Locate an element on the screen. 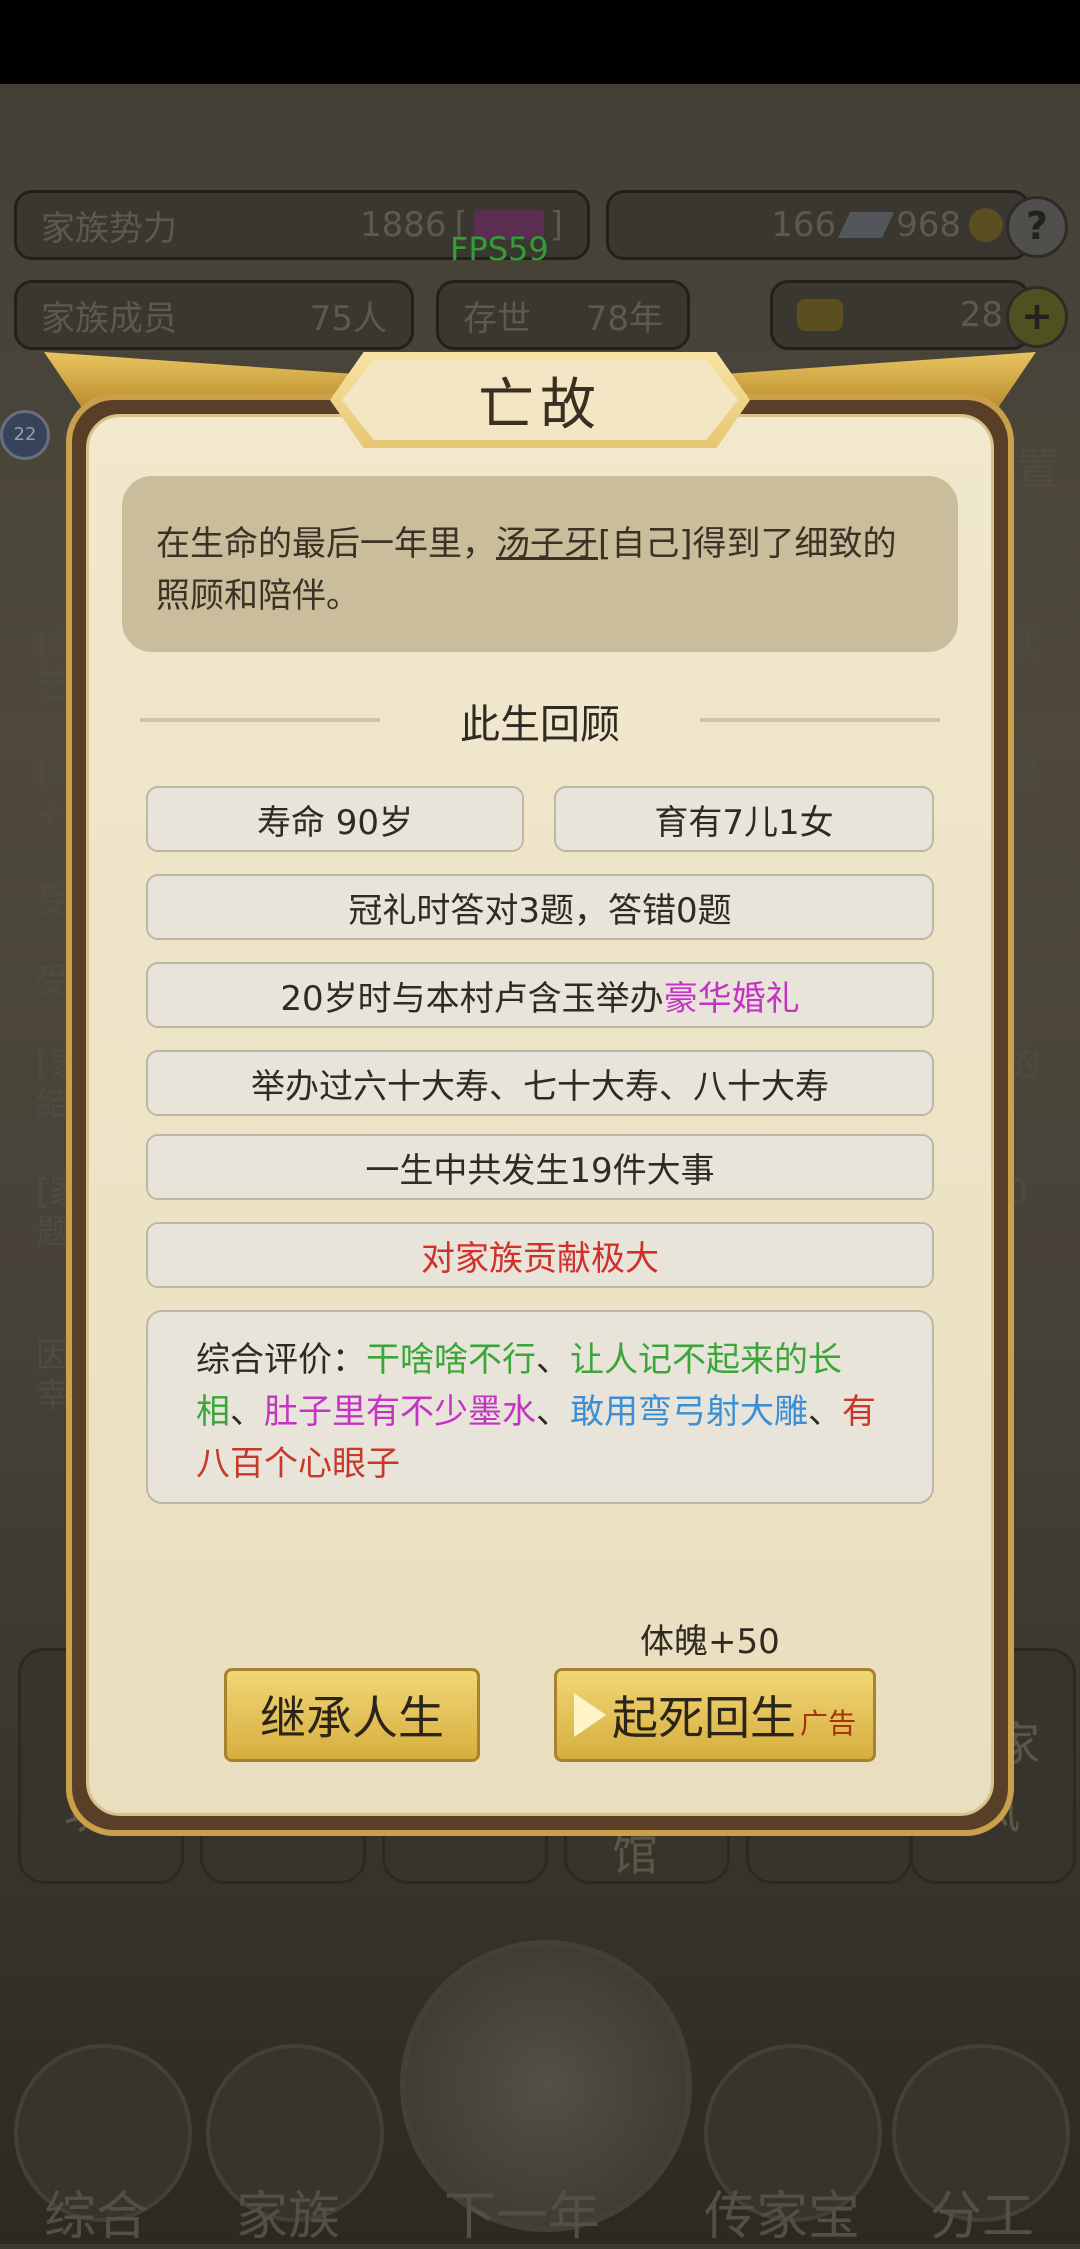  wedding-text: 20岁时与本村卢含玉举办 is located at coordinates (472, 998).